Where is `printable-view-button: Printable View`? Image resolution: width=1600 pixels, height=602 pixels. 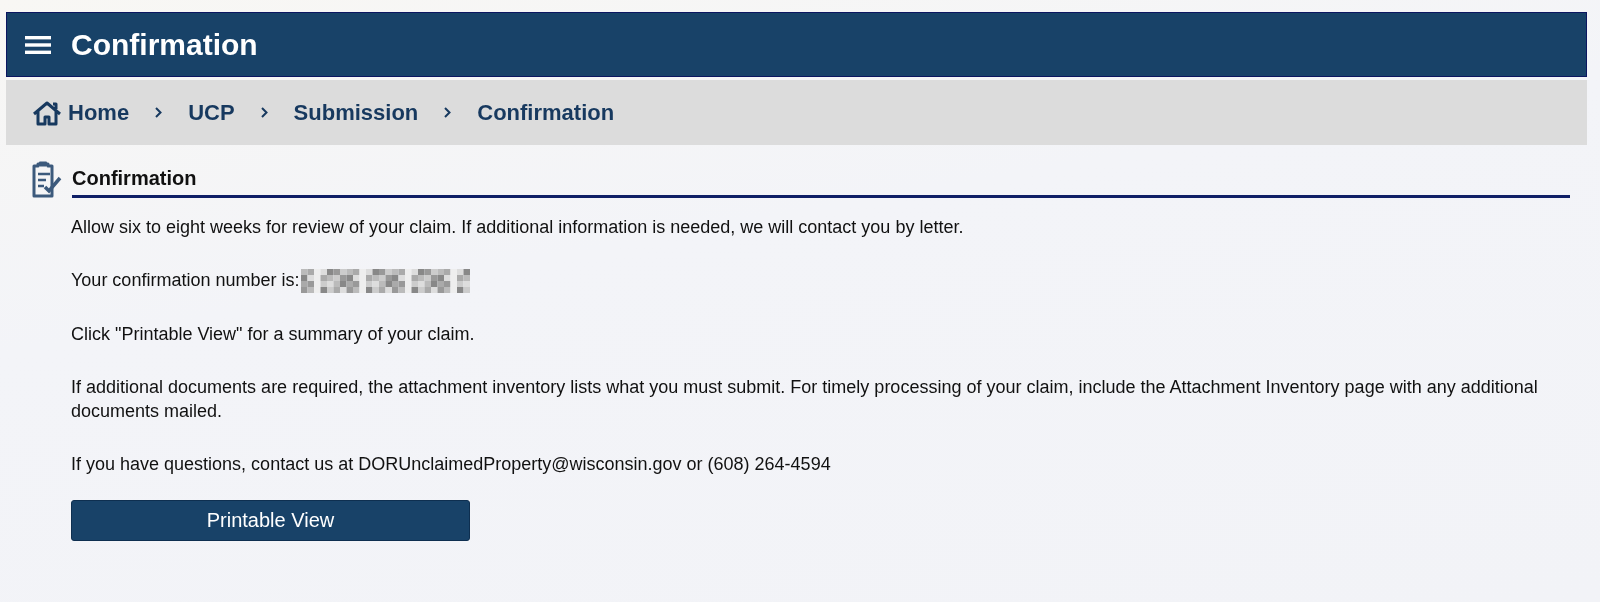
printable-view-button: Printable View is located at coordinates (270, 521).